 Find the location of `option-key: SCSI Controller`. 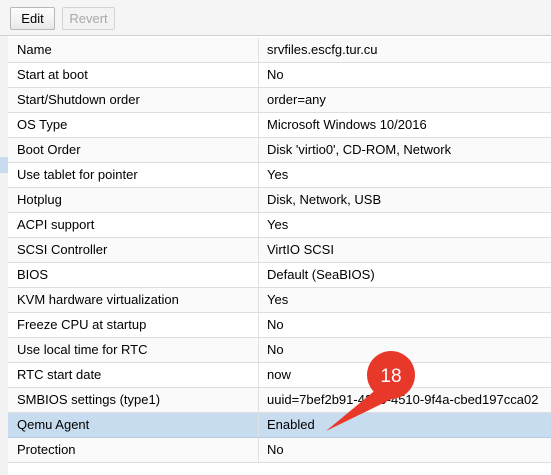

option-key: SCSI Controller is located at coordinates (62, 249).